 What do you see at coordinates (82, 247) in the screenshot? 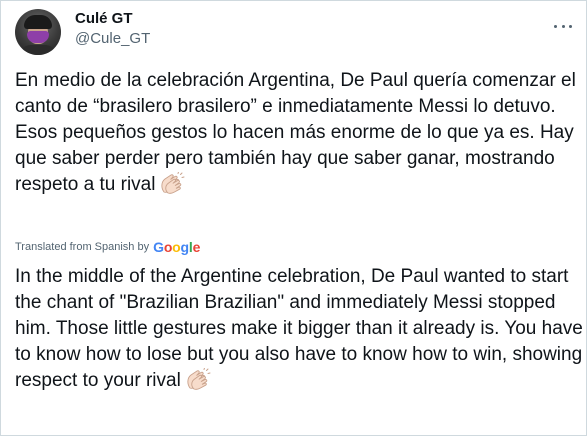
I see `translated-label: Translated from Spanish by` at bounding box center [82, 247].